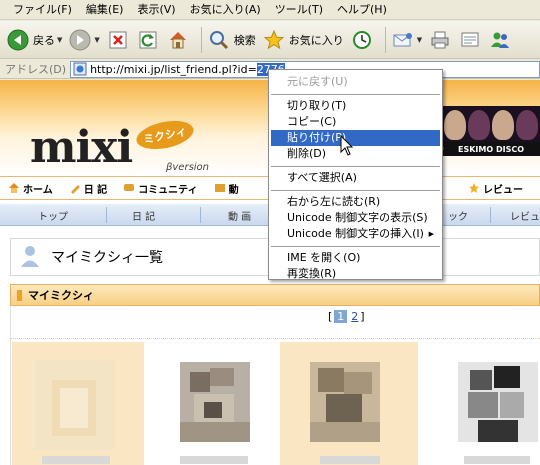  I want to click on section-header: マイミクシィ, so click(275, 295).